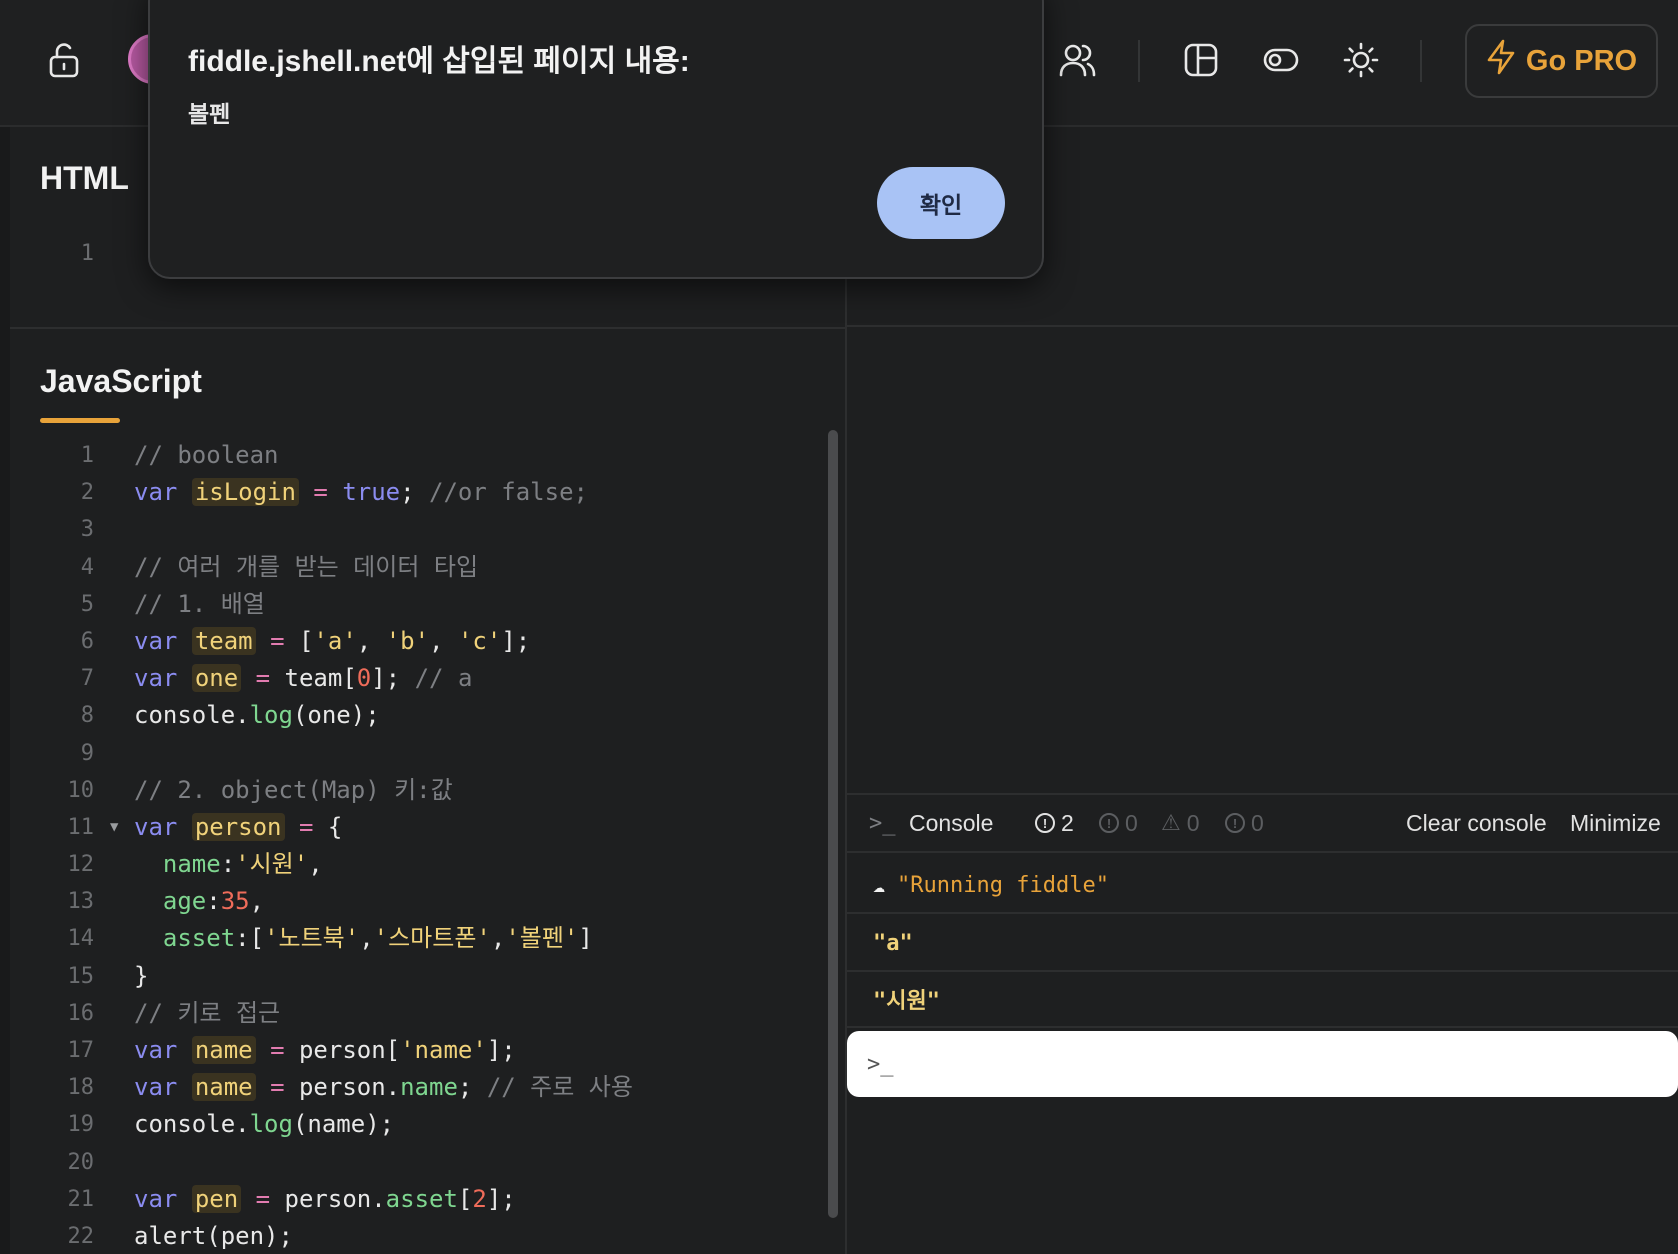  What do you see at coordinates (279, 566) in the screenshot?
I see `code-line: 4// 여러 개를 받는 데이터 타입` at bounding box center [279, 566].